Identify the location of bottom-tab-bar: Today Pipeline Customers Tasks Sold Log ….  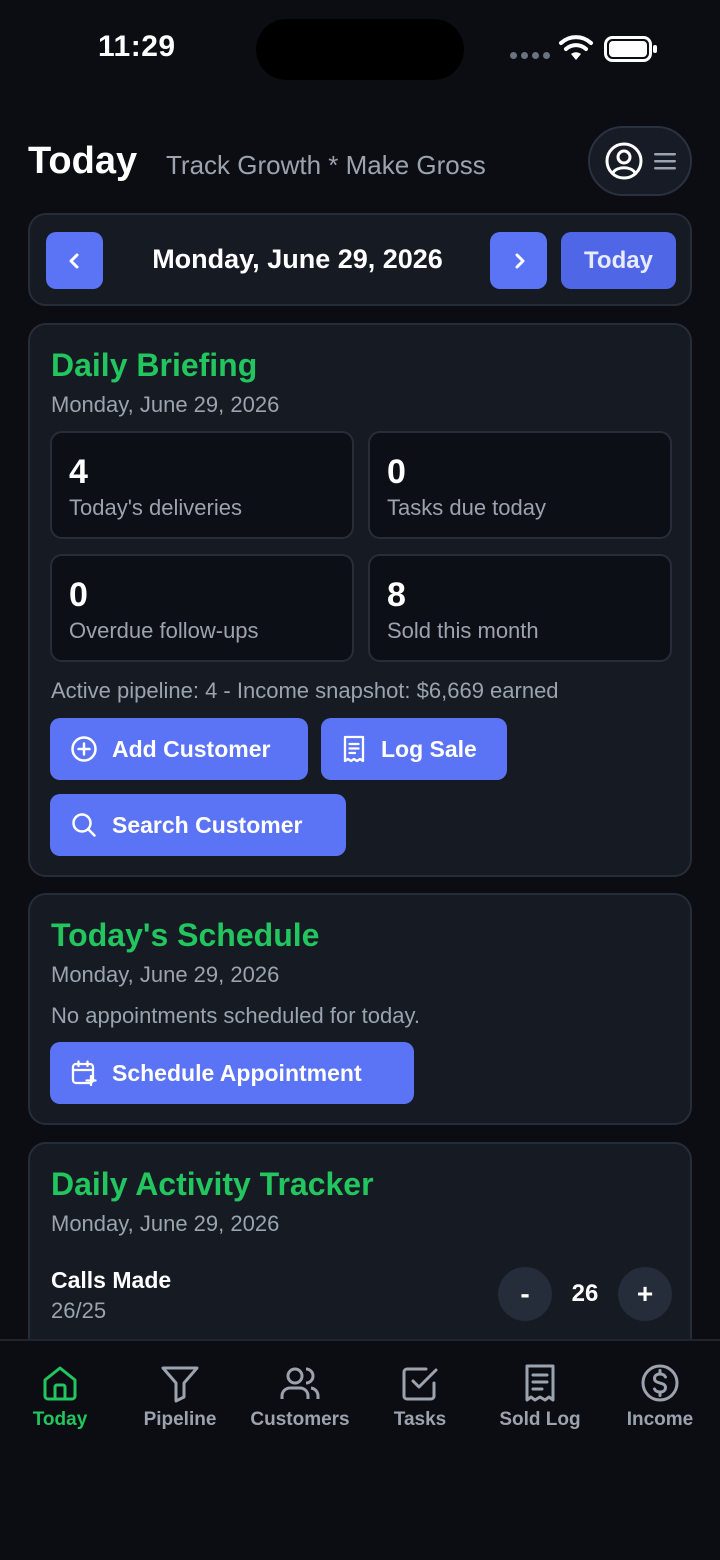
(360, 1449).